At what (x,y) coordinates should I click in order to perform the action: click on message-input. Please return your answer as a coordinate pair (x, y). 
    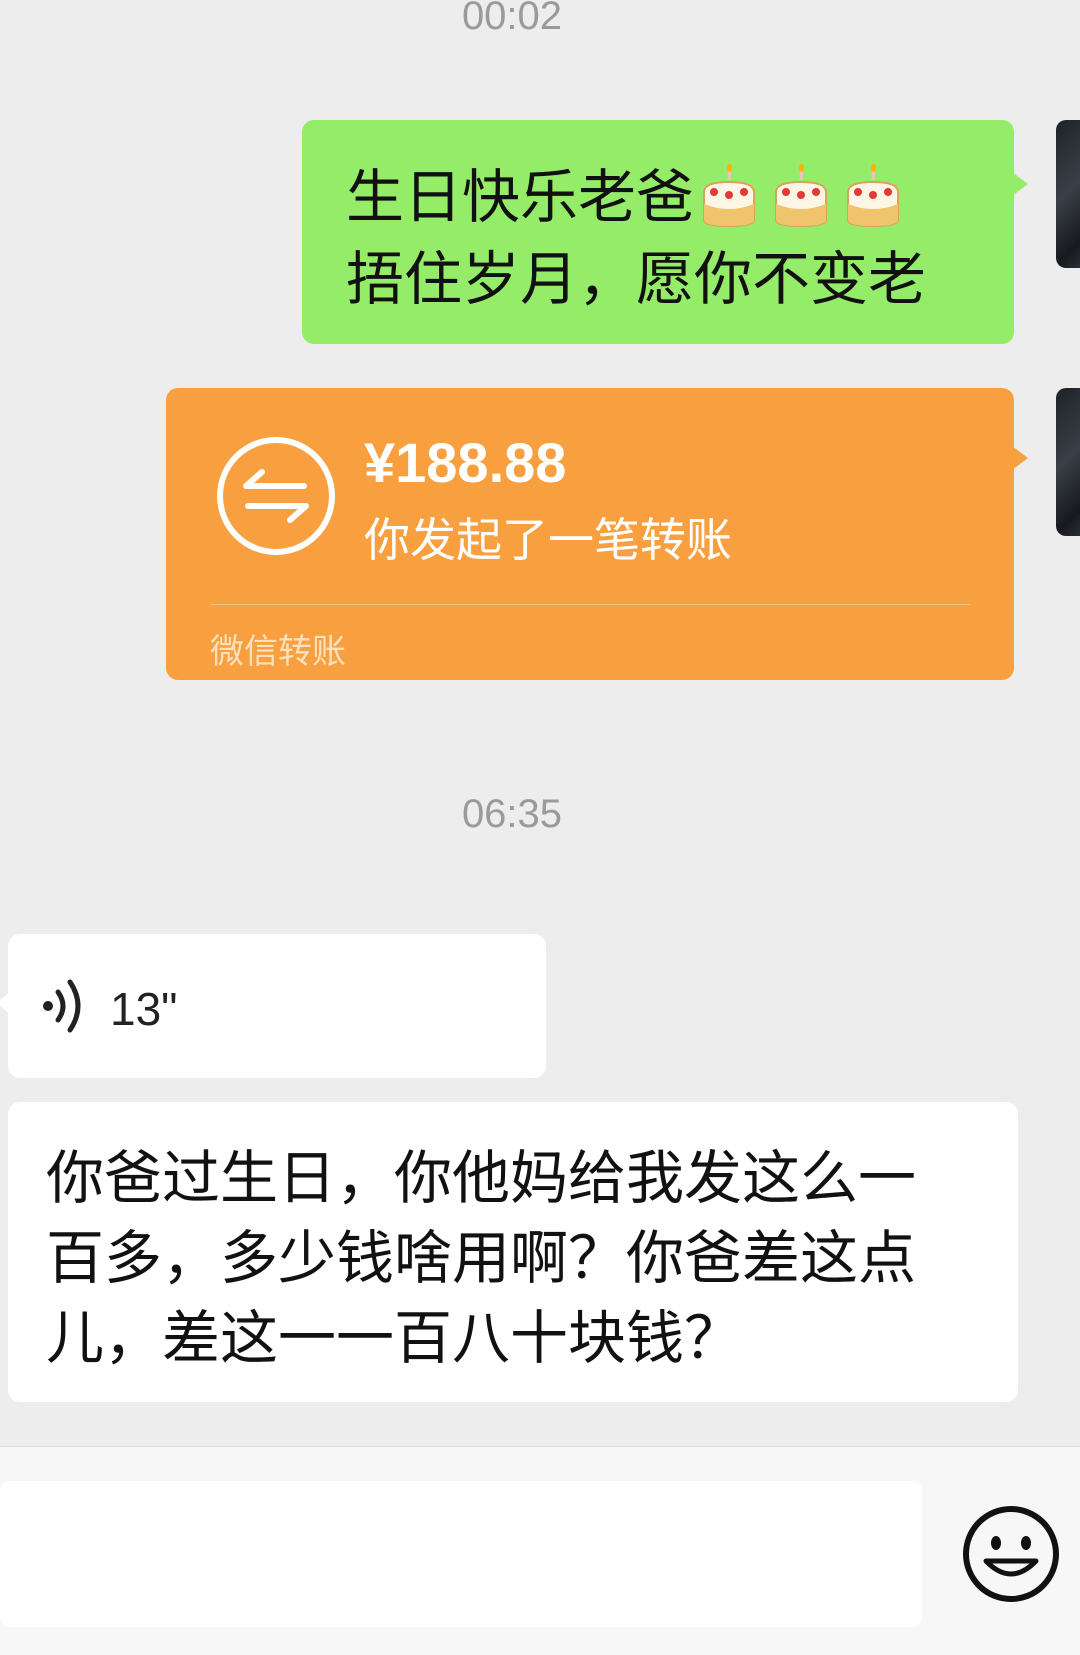
    Looking at the image, I should click on (461, 1554).